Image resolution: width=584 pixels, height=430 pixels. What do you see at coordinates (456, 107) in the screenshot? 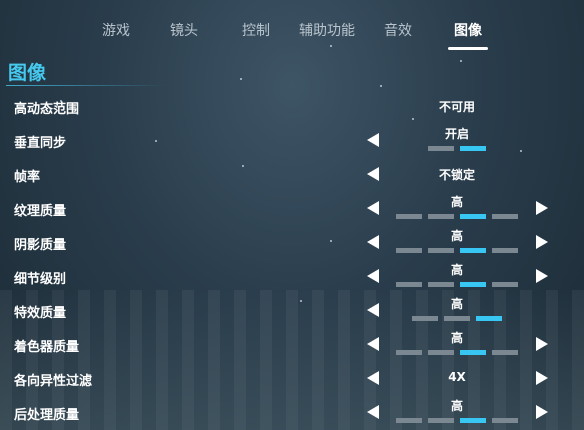
I see `setting-value: 不可用` at bounding box center [456, 107].